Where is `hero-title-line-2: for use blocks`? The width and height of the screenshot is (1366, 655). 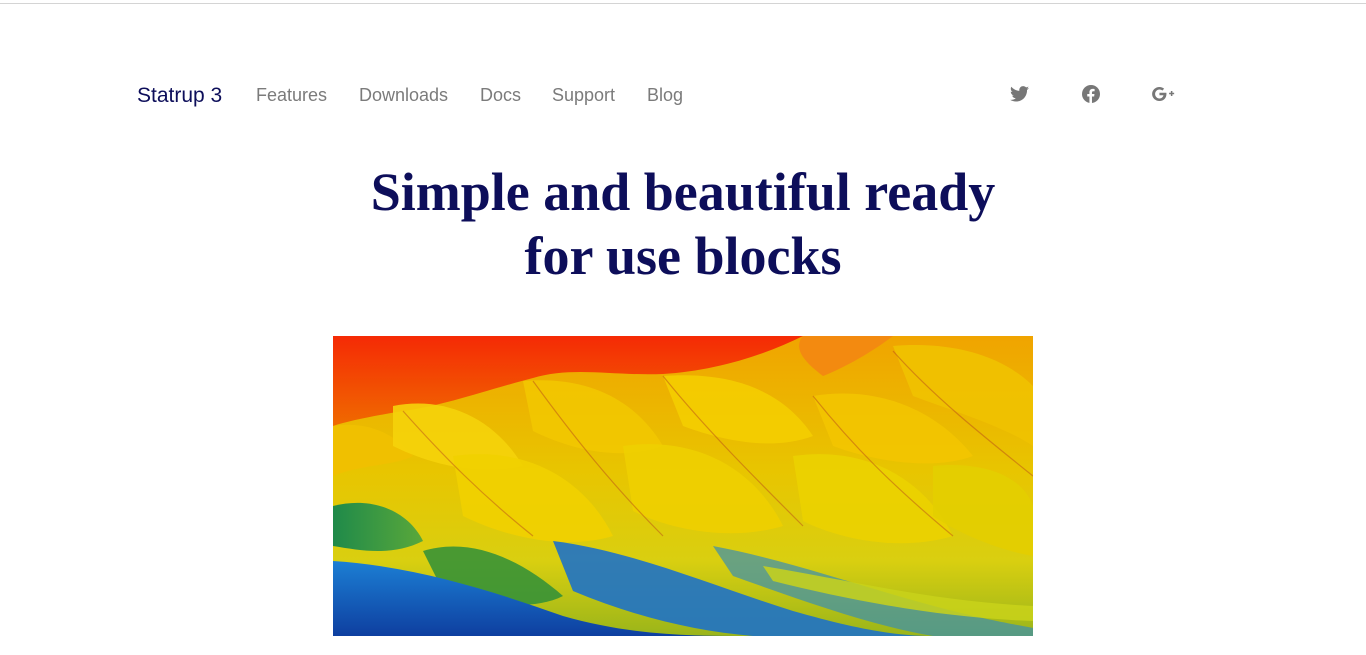 hero-title-line-2: for use blocks is located at coordinates (683, 256).